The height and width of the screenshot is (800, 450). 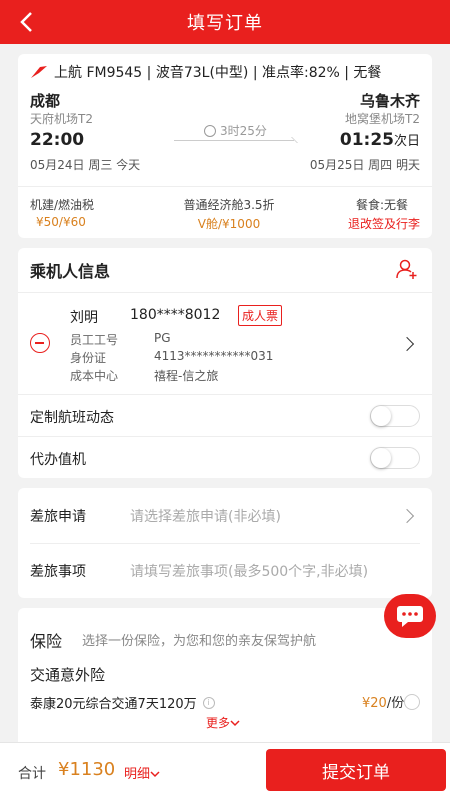 I want to click on chat-bubble-icon, so click(x=410, y=616).